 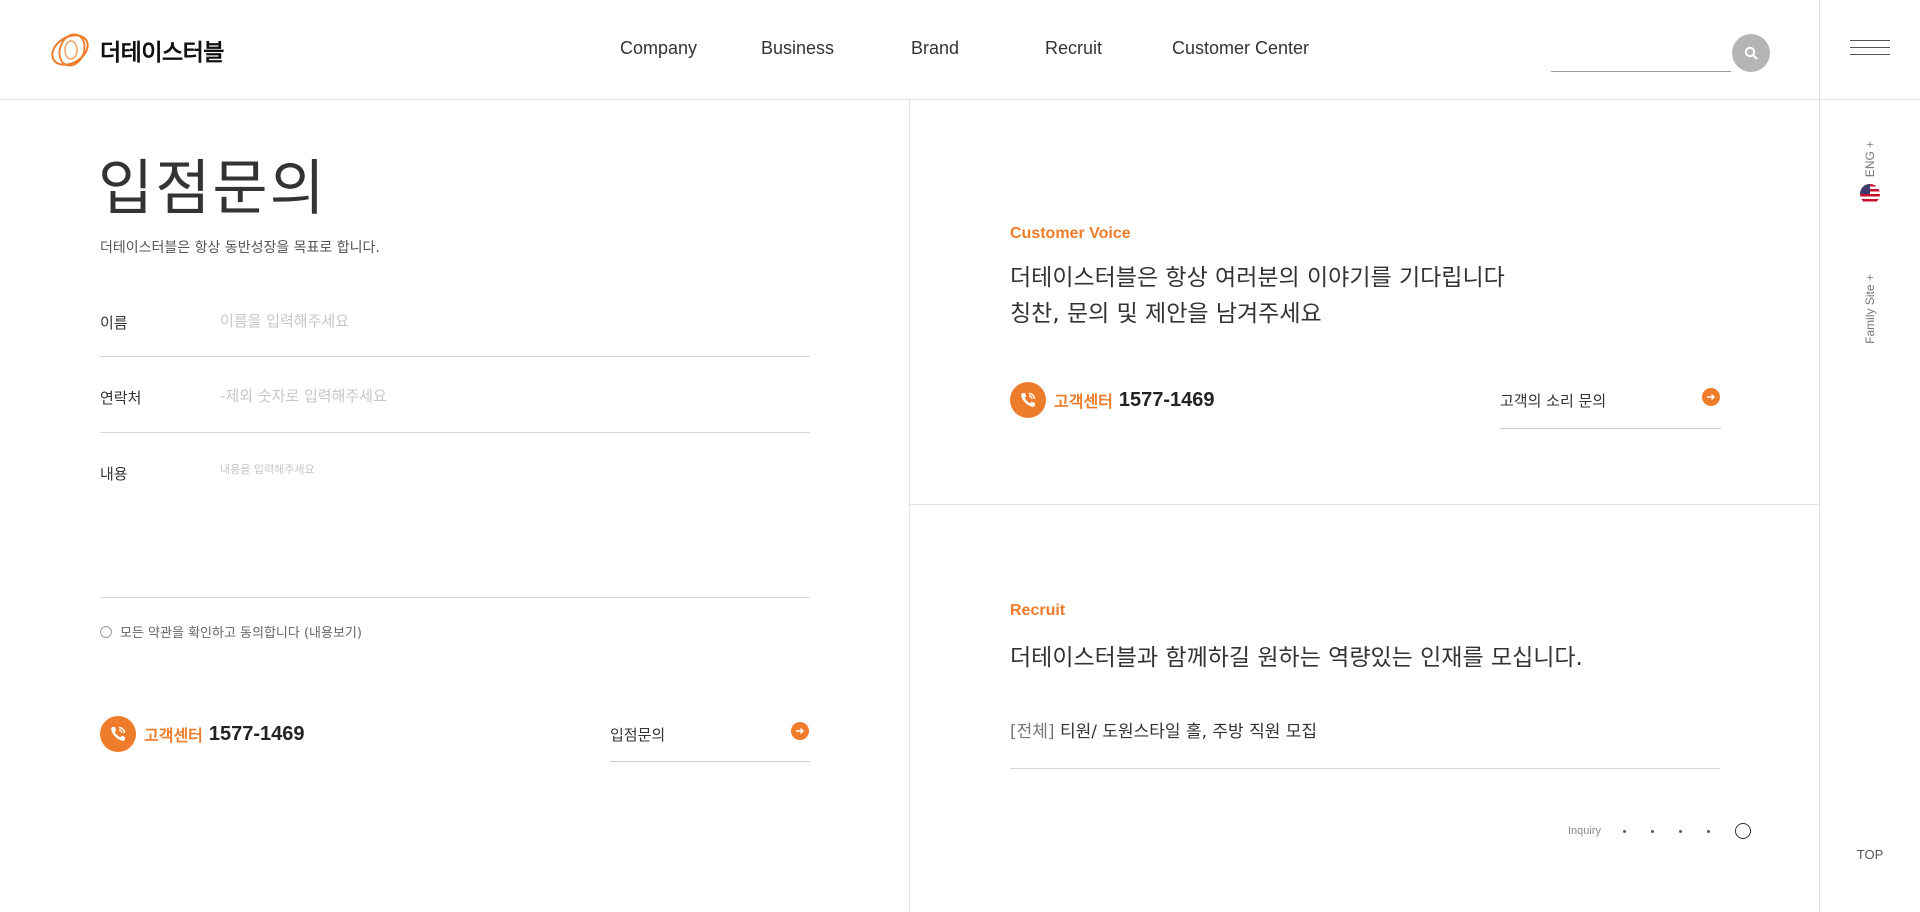 What do you see at coordinates (240, 248) in the screenshot?
I see `page-subtitle: 더테이스터블은 항상 동반성장을 목표로 합니다.` at bounding box center [240, 248].